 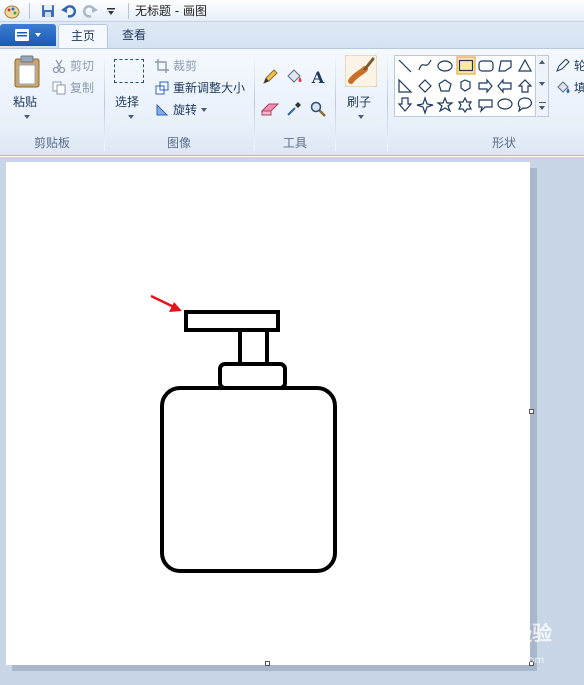 I want to click on diamond-shape-icon, so click(x=425, y=86).